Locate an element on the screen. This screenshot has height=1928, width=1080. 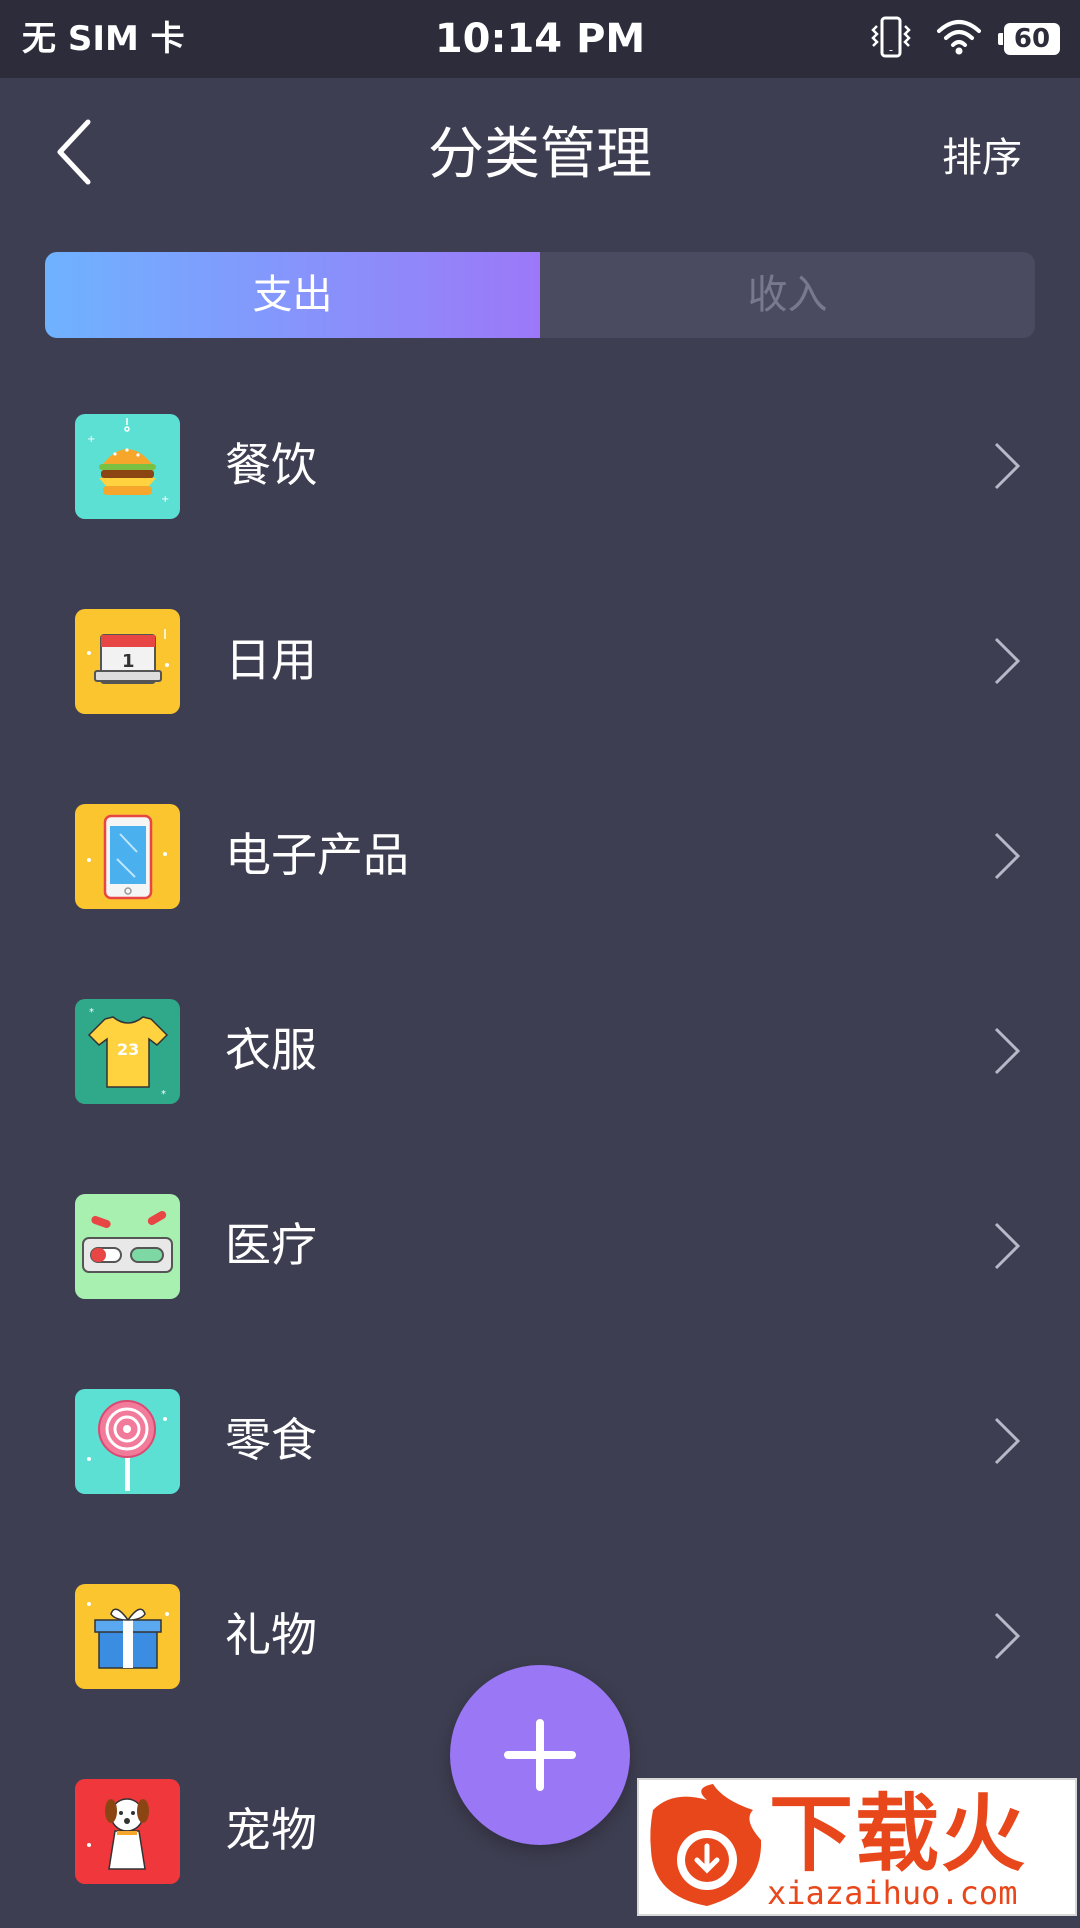
shirt-icon: 23 * * is located at coordinates (127, 1051).